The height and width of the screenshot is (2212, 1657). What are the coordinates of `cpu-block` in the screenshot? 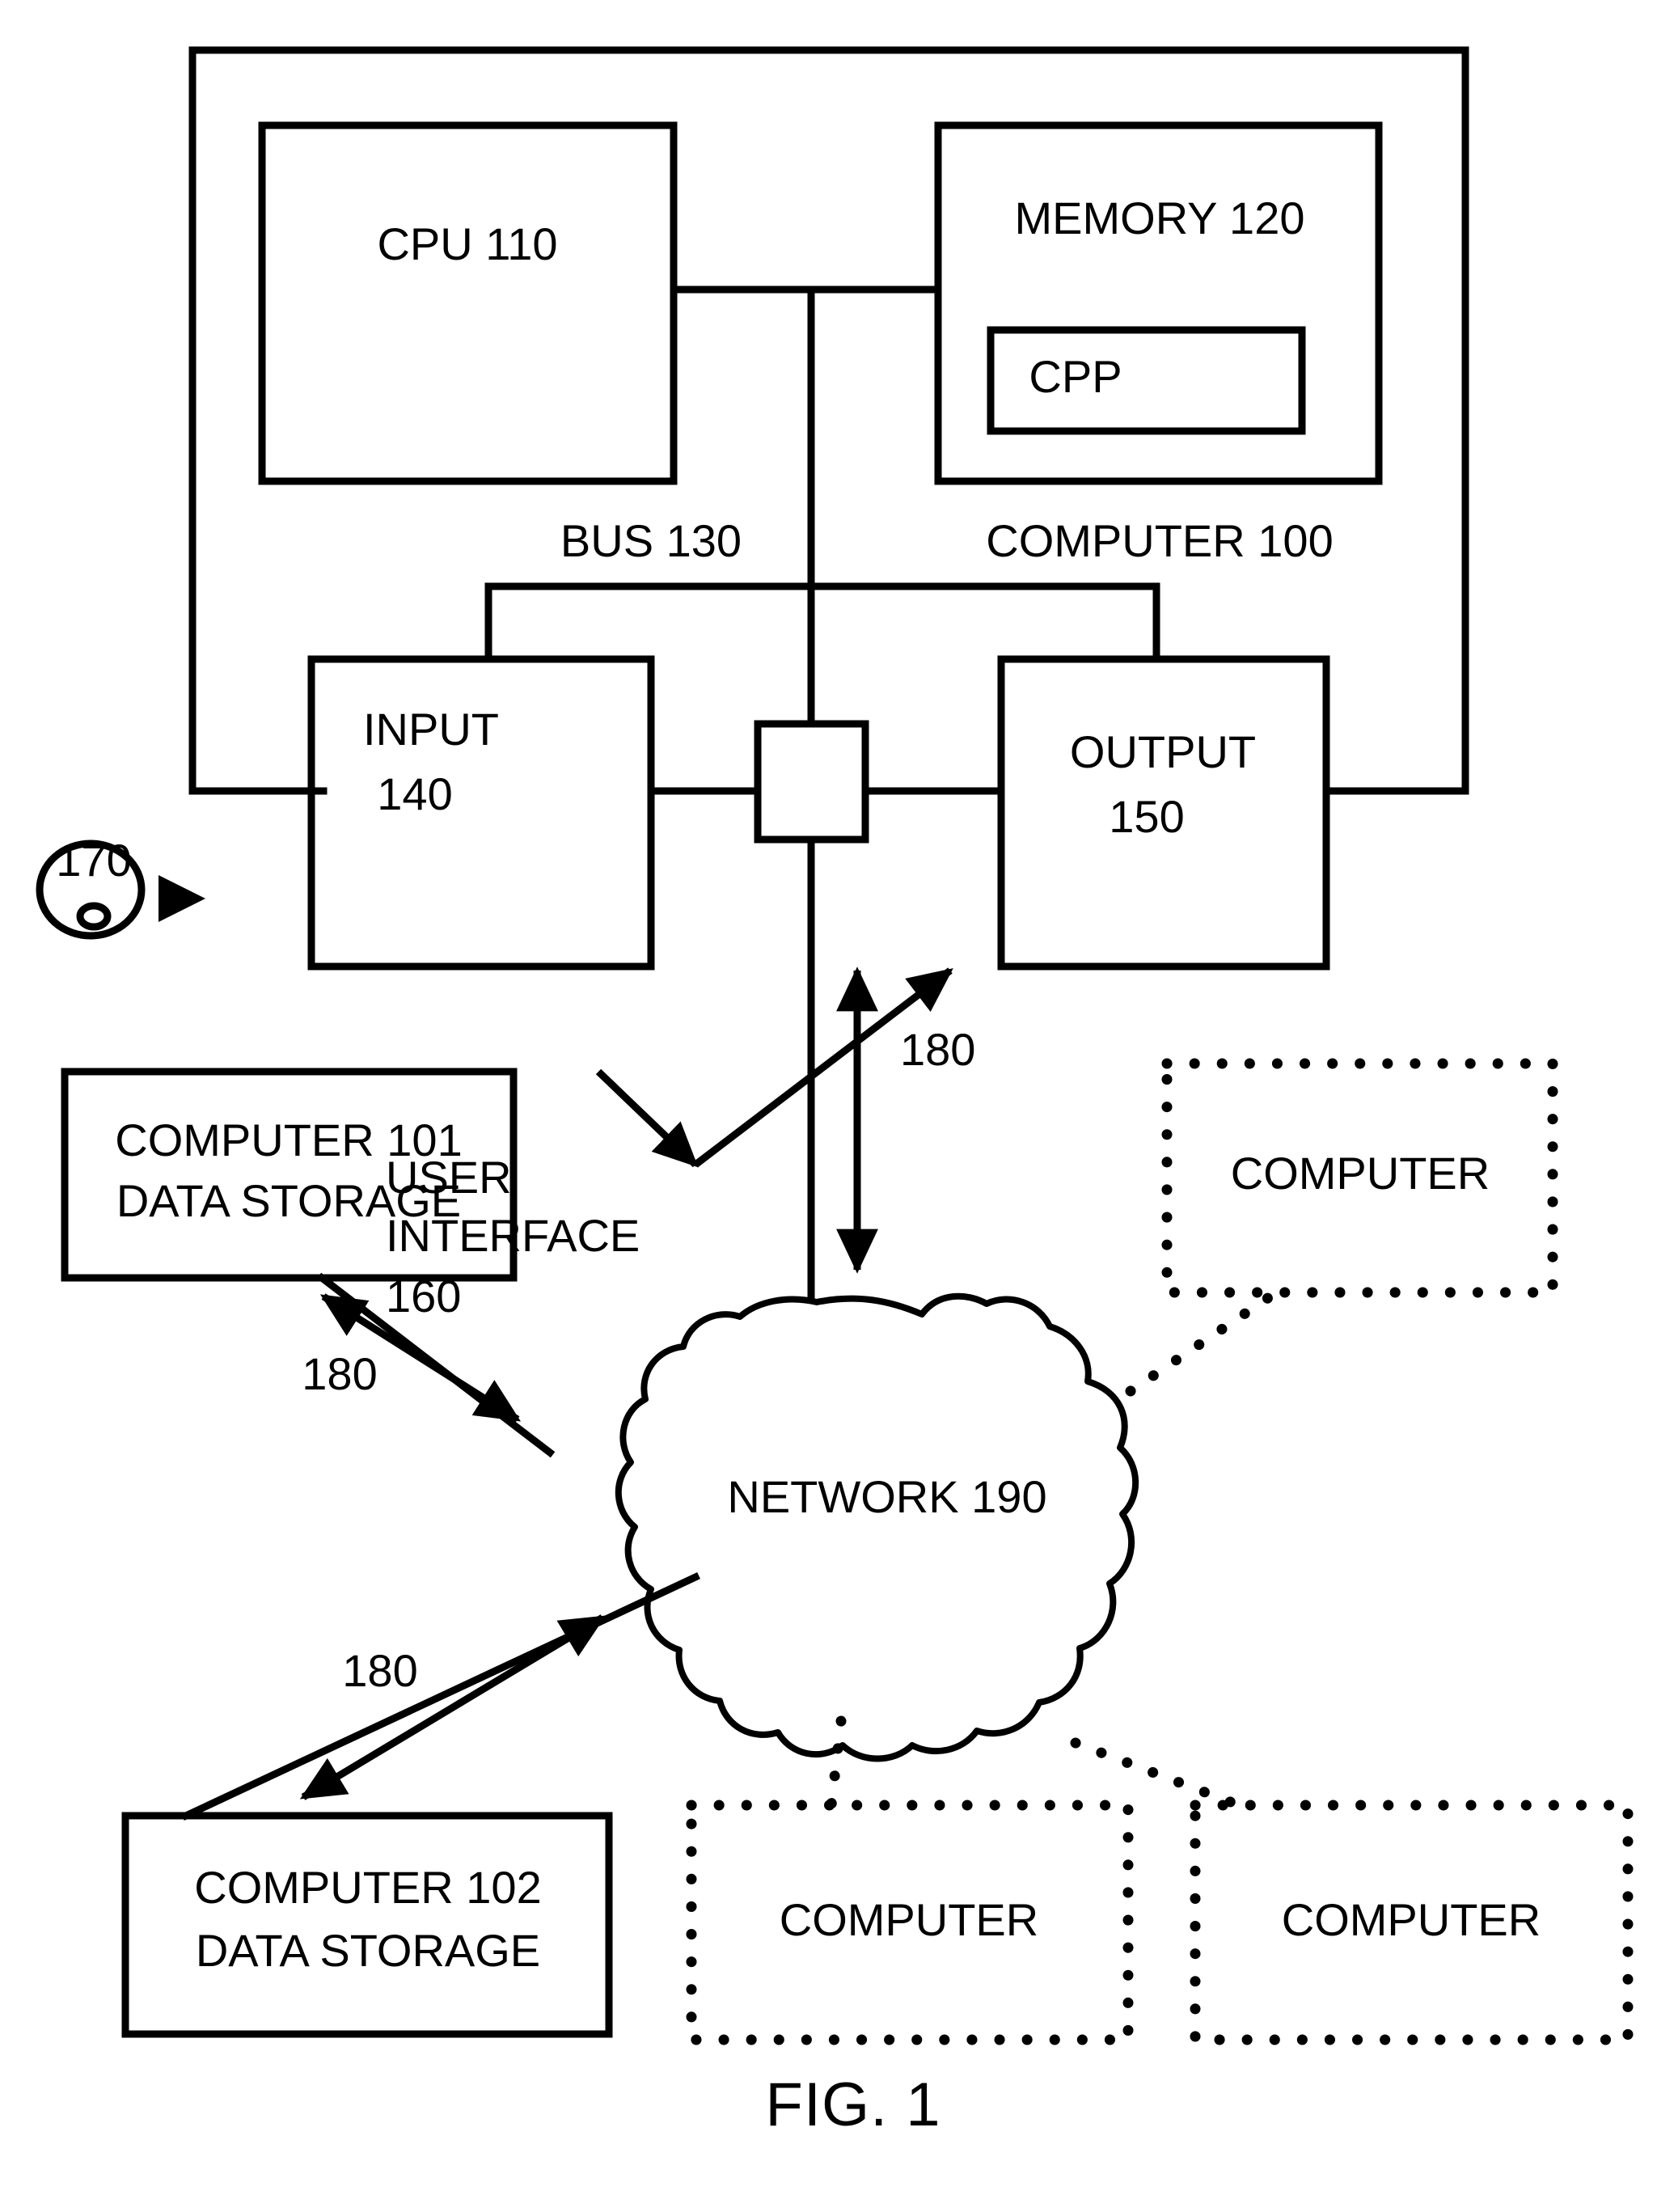 It's located at (468, 303).